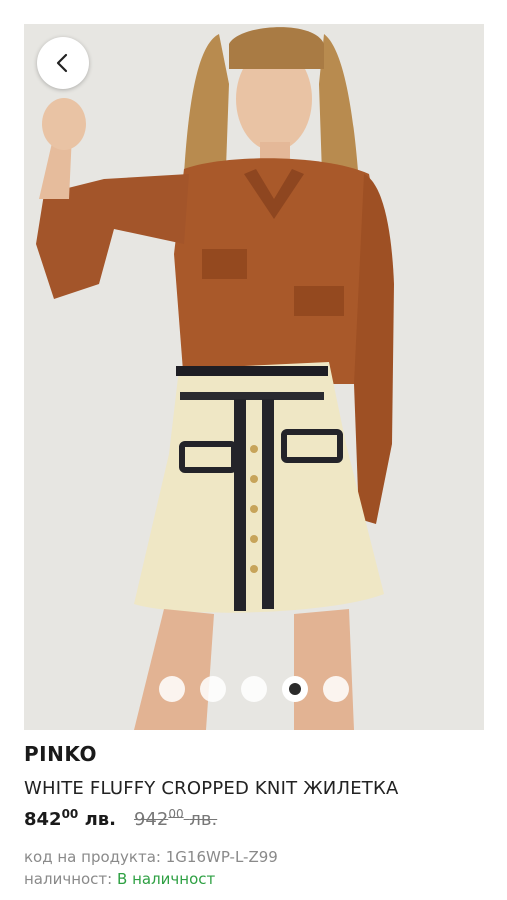  Describe the element at coordinates (60, 754) in the screenshot. I see `product-brand: PINKO` at that location.